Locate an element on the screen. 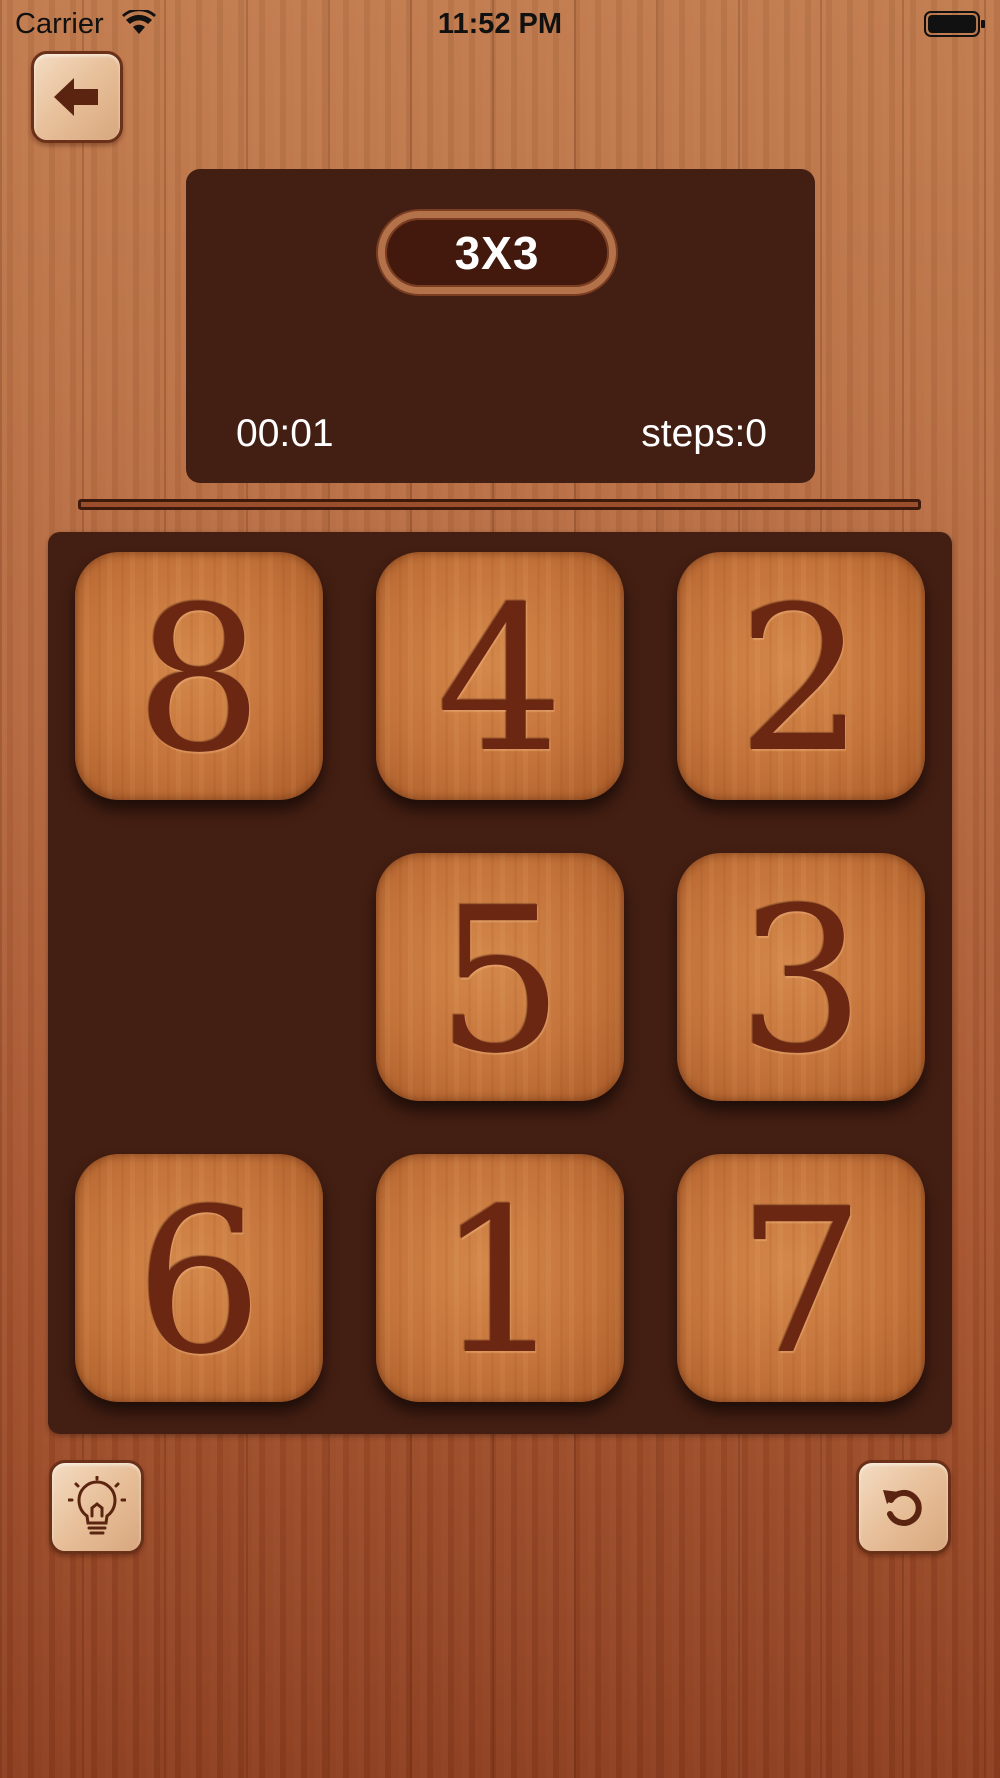 This screenshot has height=1778, width=1000. tile-number: 8 is located at coordinates (199, 680).